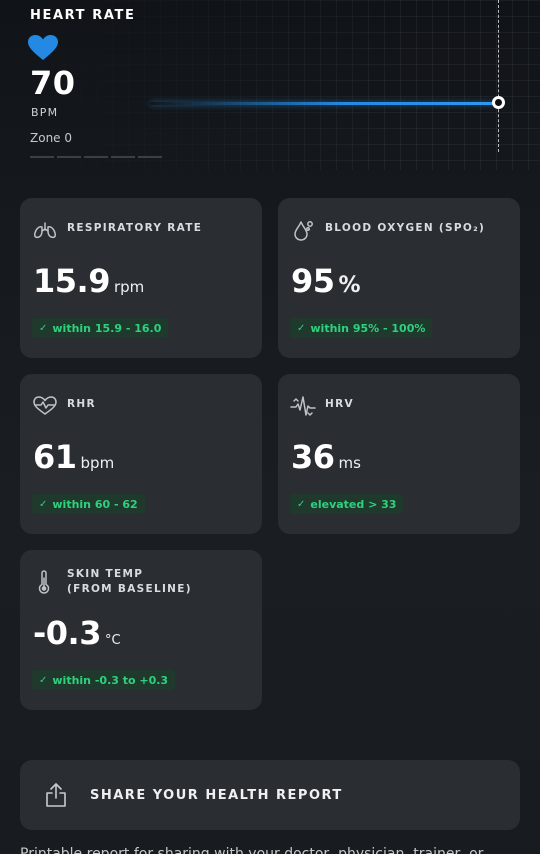  I want to click on respiratory-rate-value: 15.9 rpm, so click(88, 281).